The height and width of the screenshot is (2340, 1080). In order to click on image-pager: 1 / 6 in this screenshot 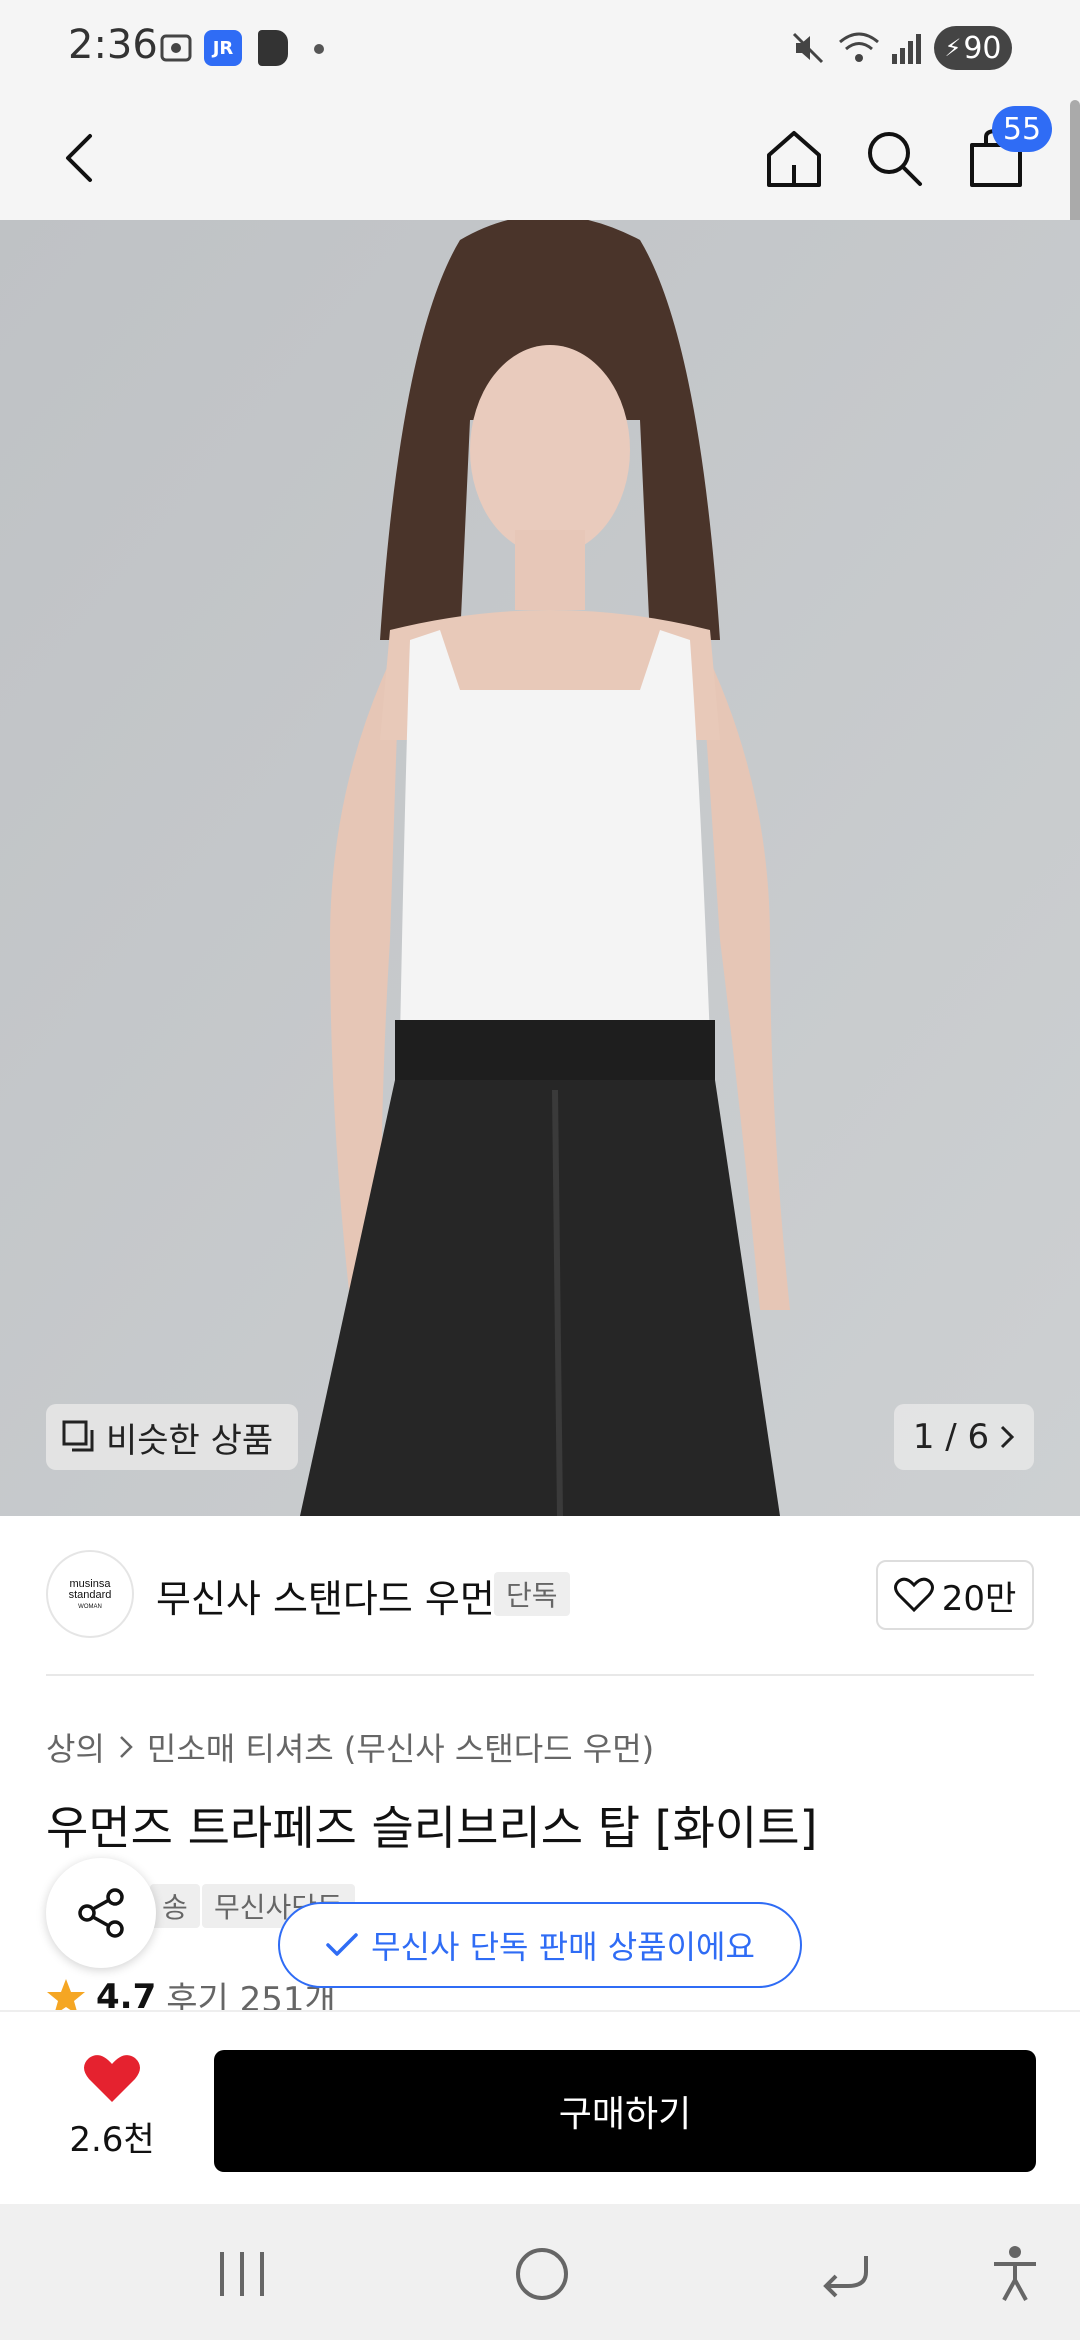, I will do `click(964, 1437)`.